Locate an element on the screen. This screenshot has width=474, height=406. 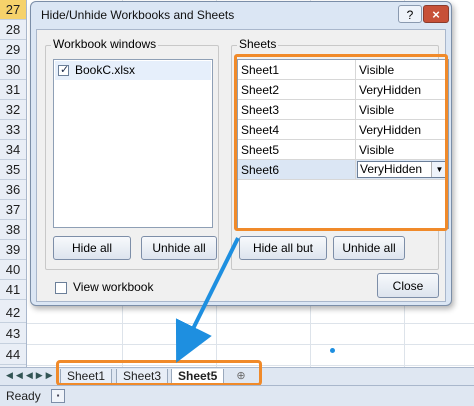
workbook-list: ✓ BookC.xlsx is located at coordinates (133, 143).